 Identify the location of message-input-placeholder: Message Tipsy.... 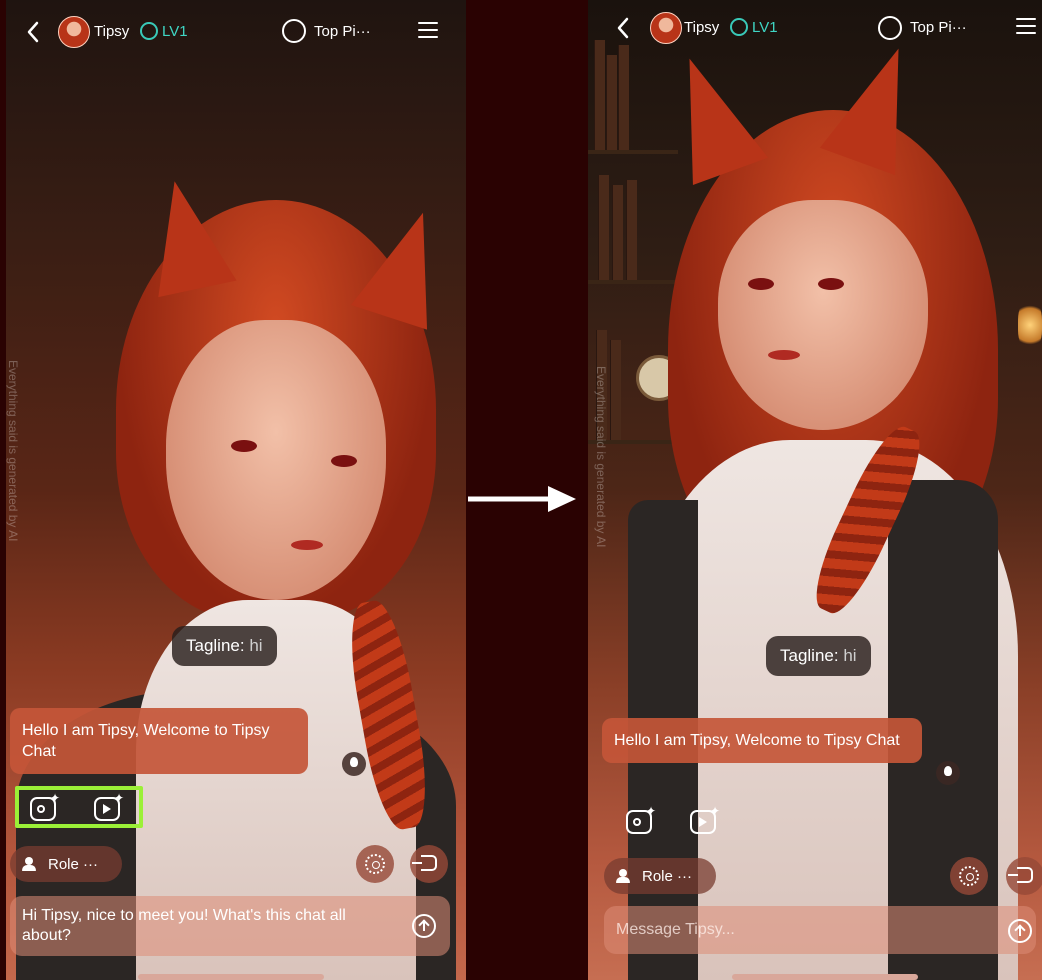
(675, 929).